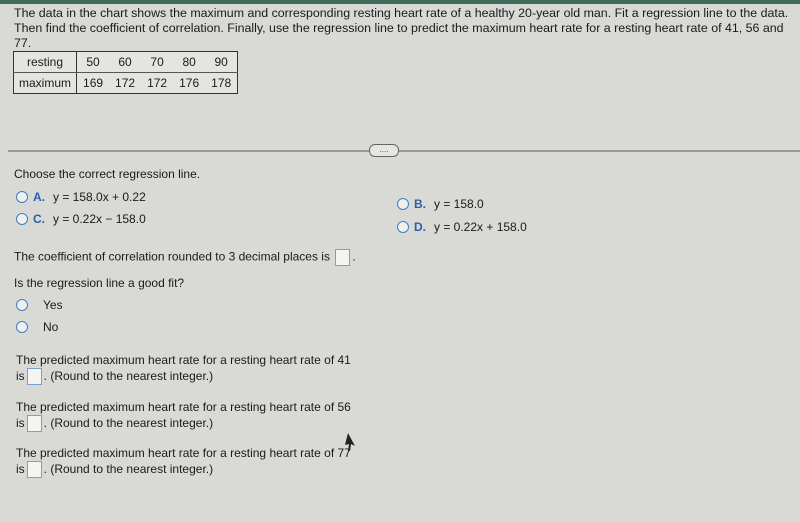  I want to click on option-text: y = 158.0, so click(459, 204).